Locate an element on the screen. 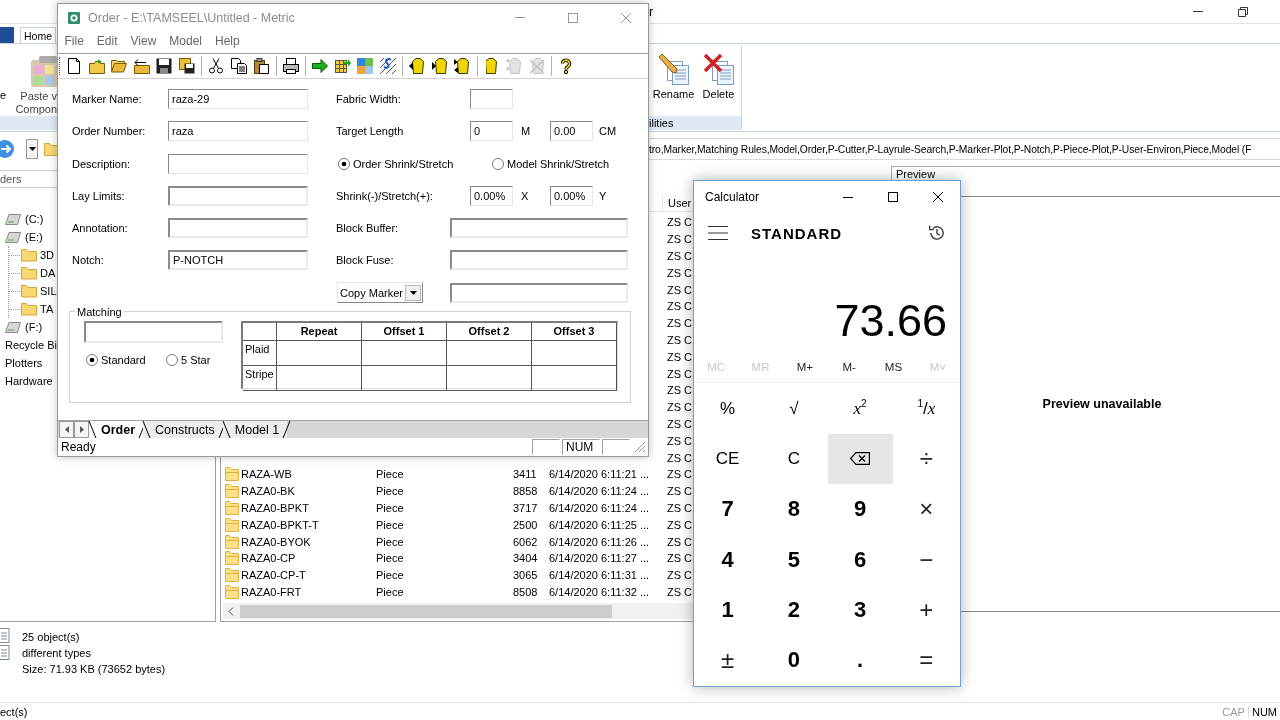  column-header: Offset 2 is located at coordinates (489, 331).